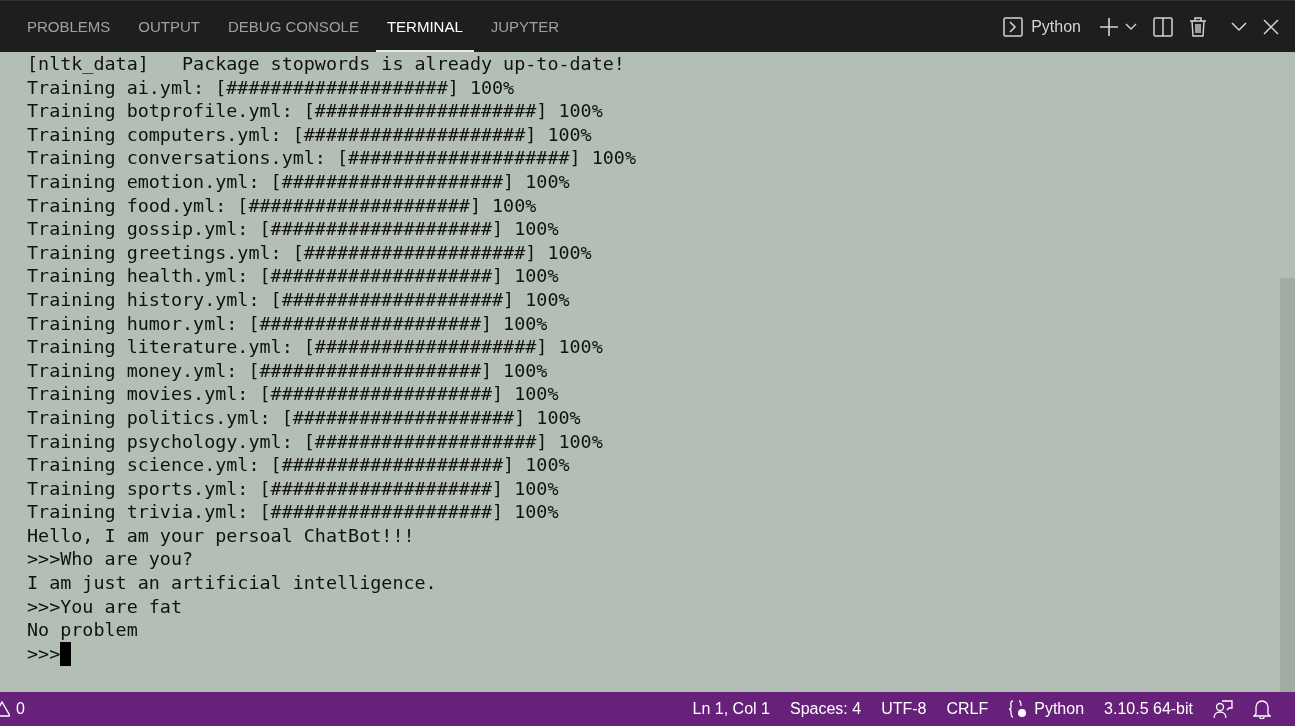 The height and width of the screenshot is (726, 1295). I want to click on terminal-line: [nltk_data] Package stopwords is already up-to-date!, so click(326, 64).